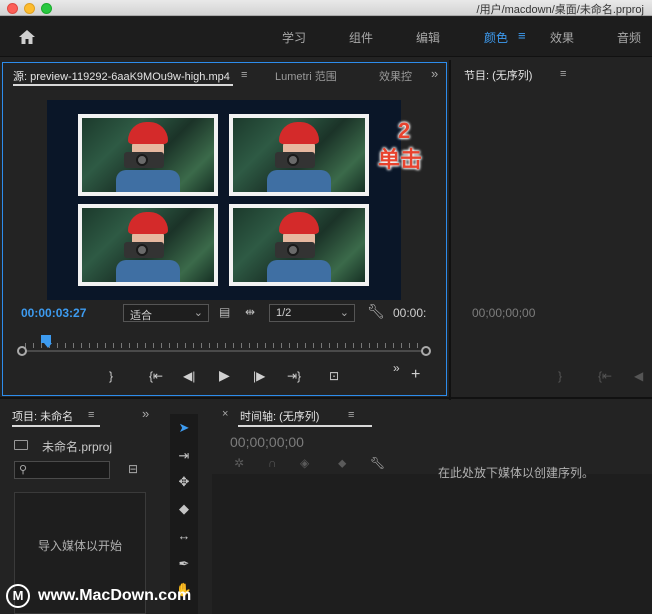 This screenshot has height=614, width=652. I want to click on workspace-tab-learn: 学习, so click(294, 37).